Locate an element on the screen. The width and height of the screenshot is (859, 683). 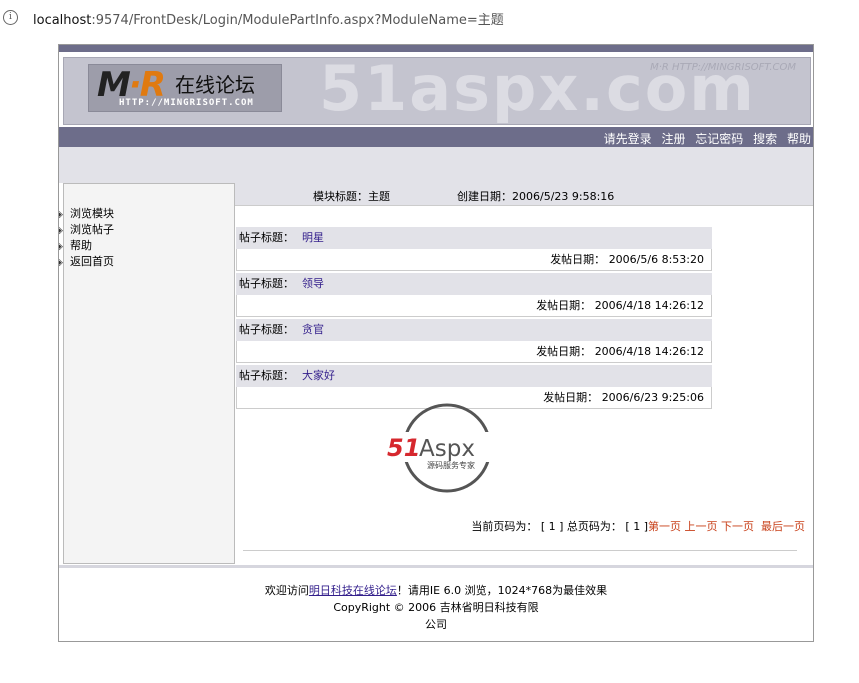
divider is located at coordinates (520, 550).